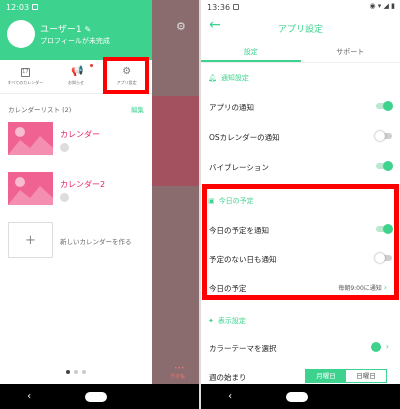  I want to click on user-subtitle: プロフィールが未完成, so click(75, 41).